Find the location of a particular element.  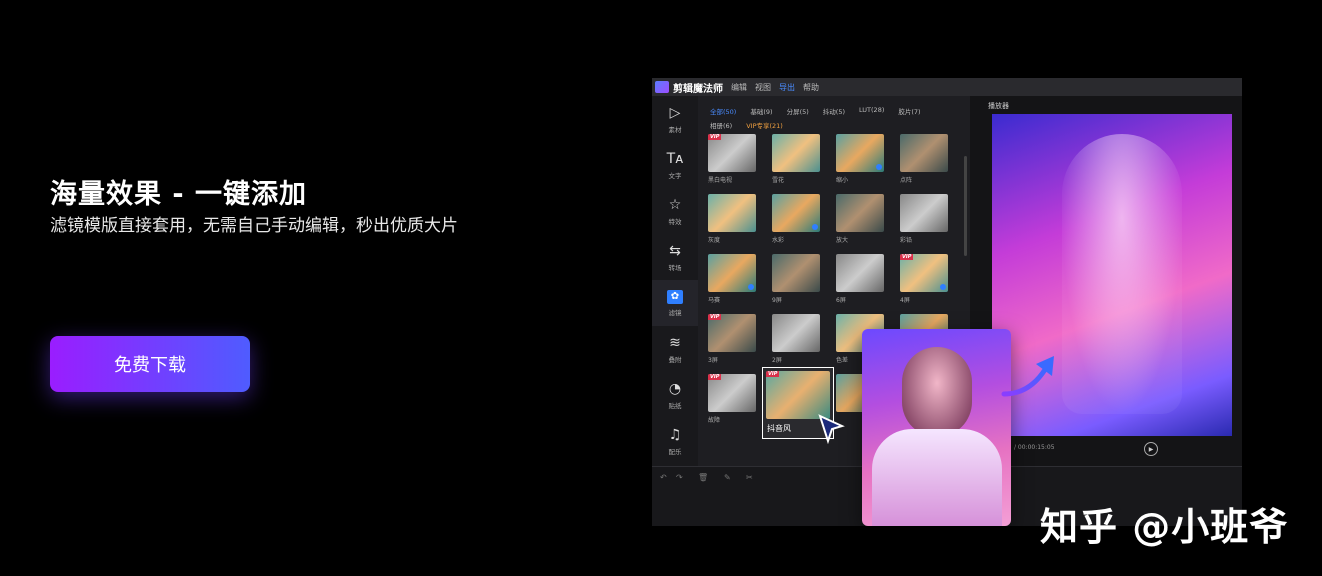

sidebar-item-label: 特效 is located at coordinates (675, 221).